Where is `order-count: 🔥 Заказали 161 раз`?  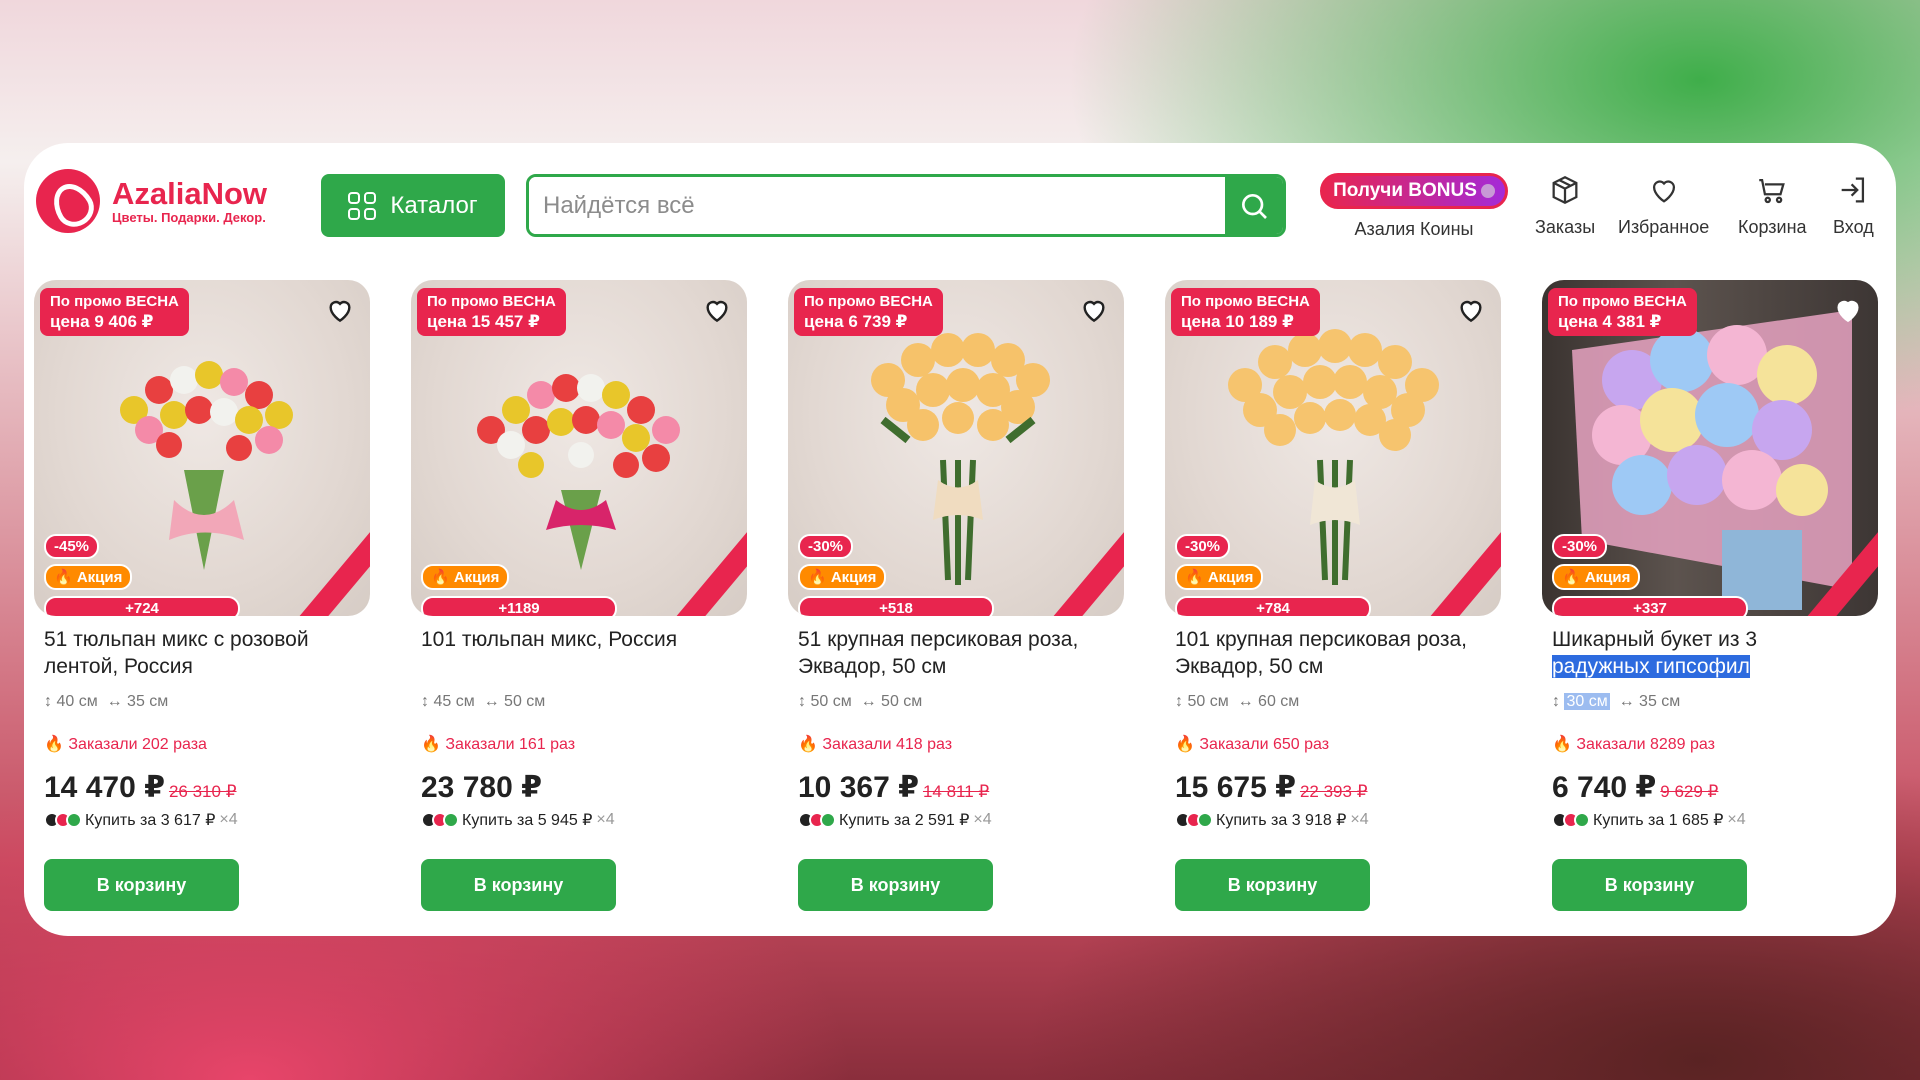
order-count: 🔥 Заказали 161 раз is located at coordinates (498, 744).